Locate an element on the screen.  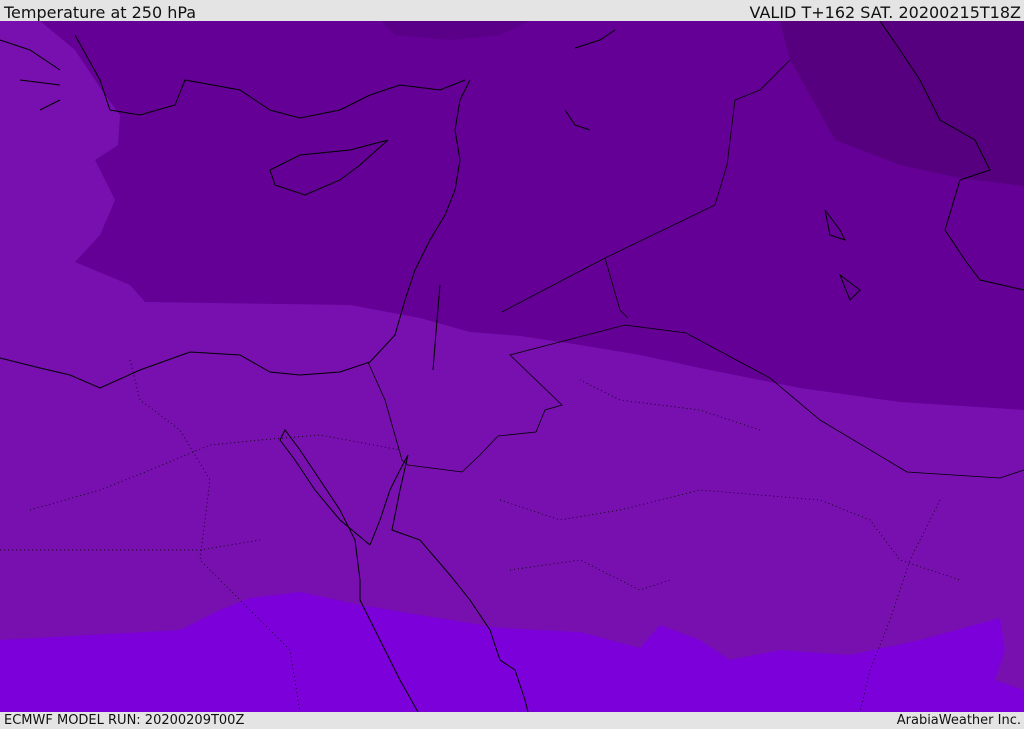
valid-time: VALID T+162 SAT. 20200215T18Z is located at coordinates (885, 12).